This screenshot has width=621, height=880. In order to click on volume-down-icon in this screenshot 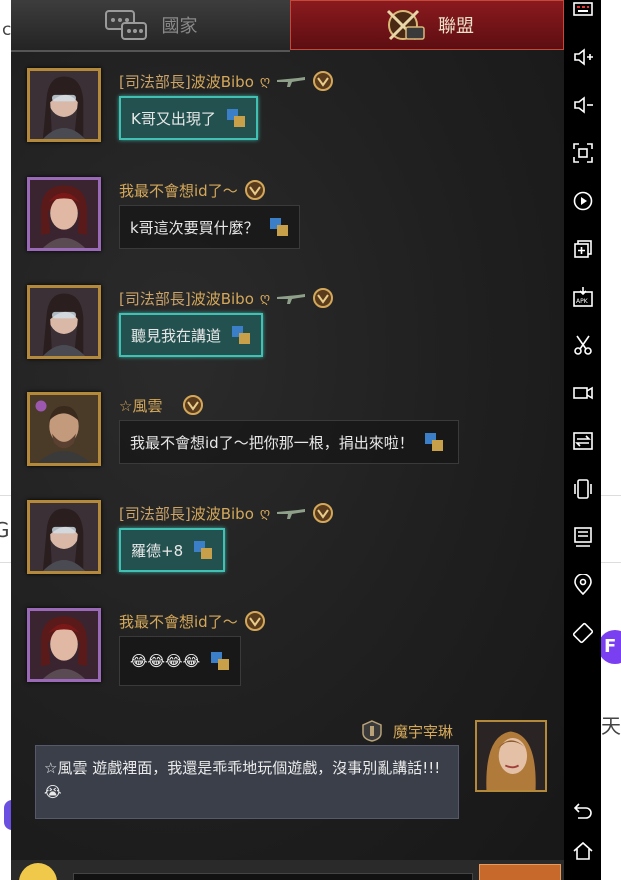, I will do `click(583, 105)`.